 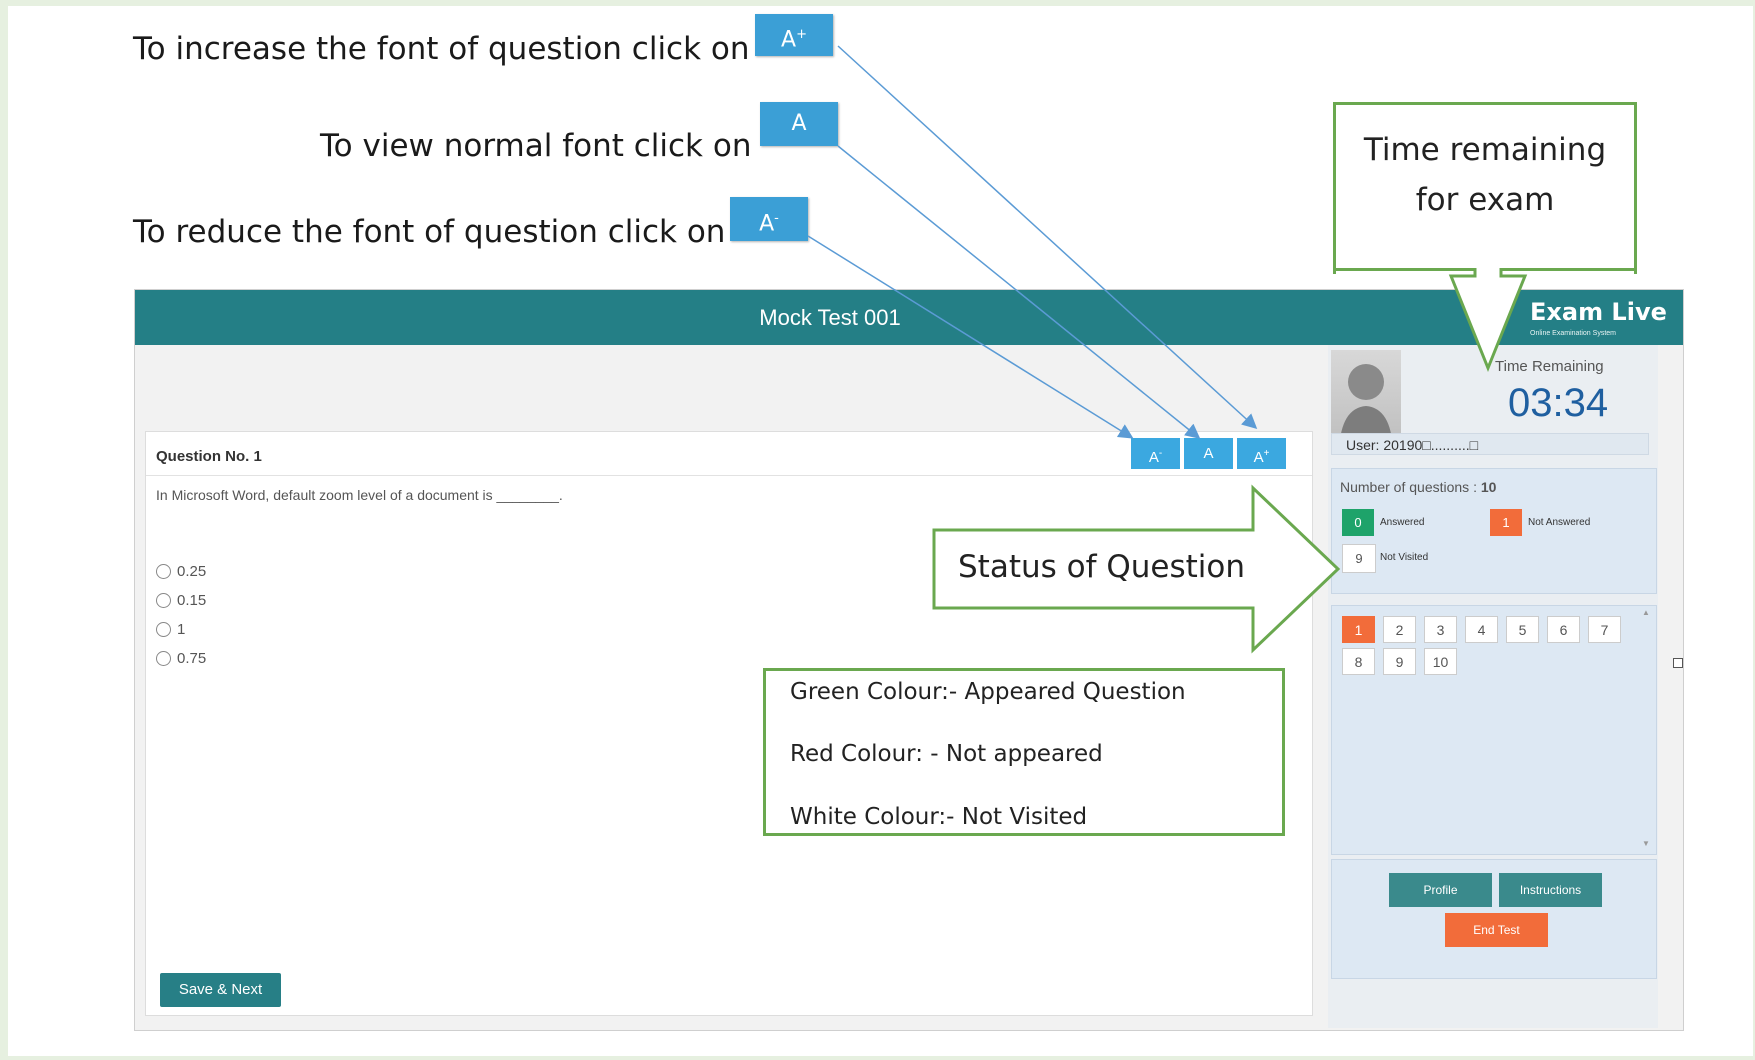 I want to click on normal-arrow, so click(x=1019, y=292).